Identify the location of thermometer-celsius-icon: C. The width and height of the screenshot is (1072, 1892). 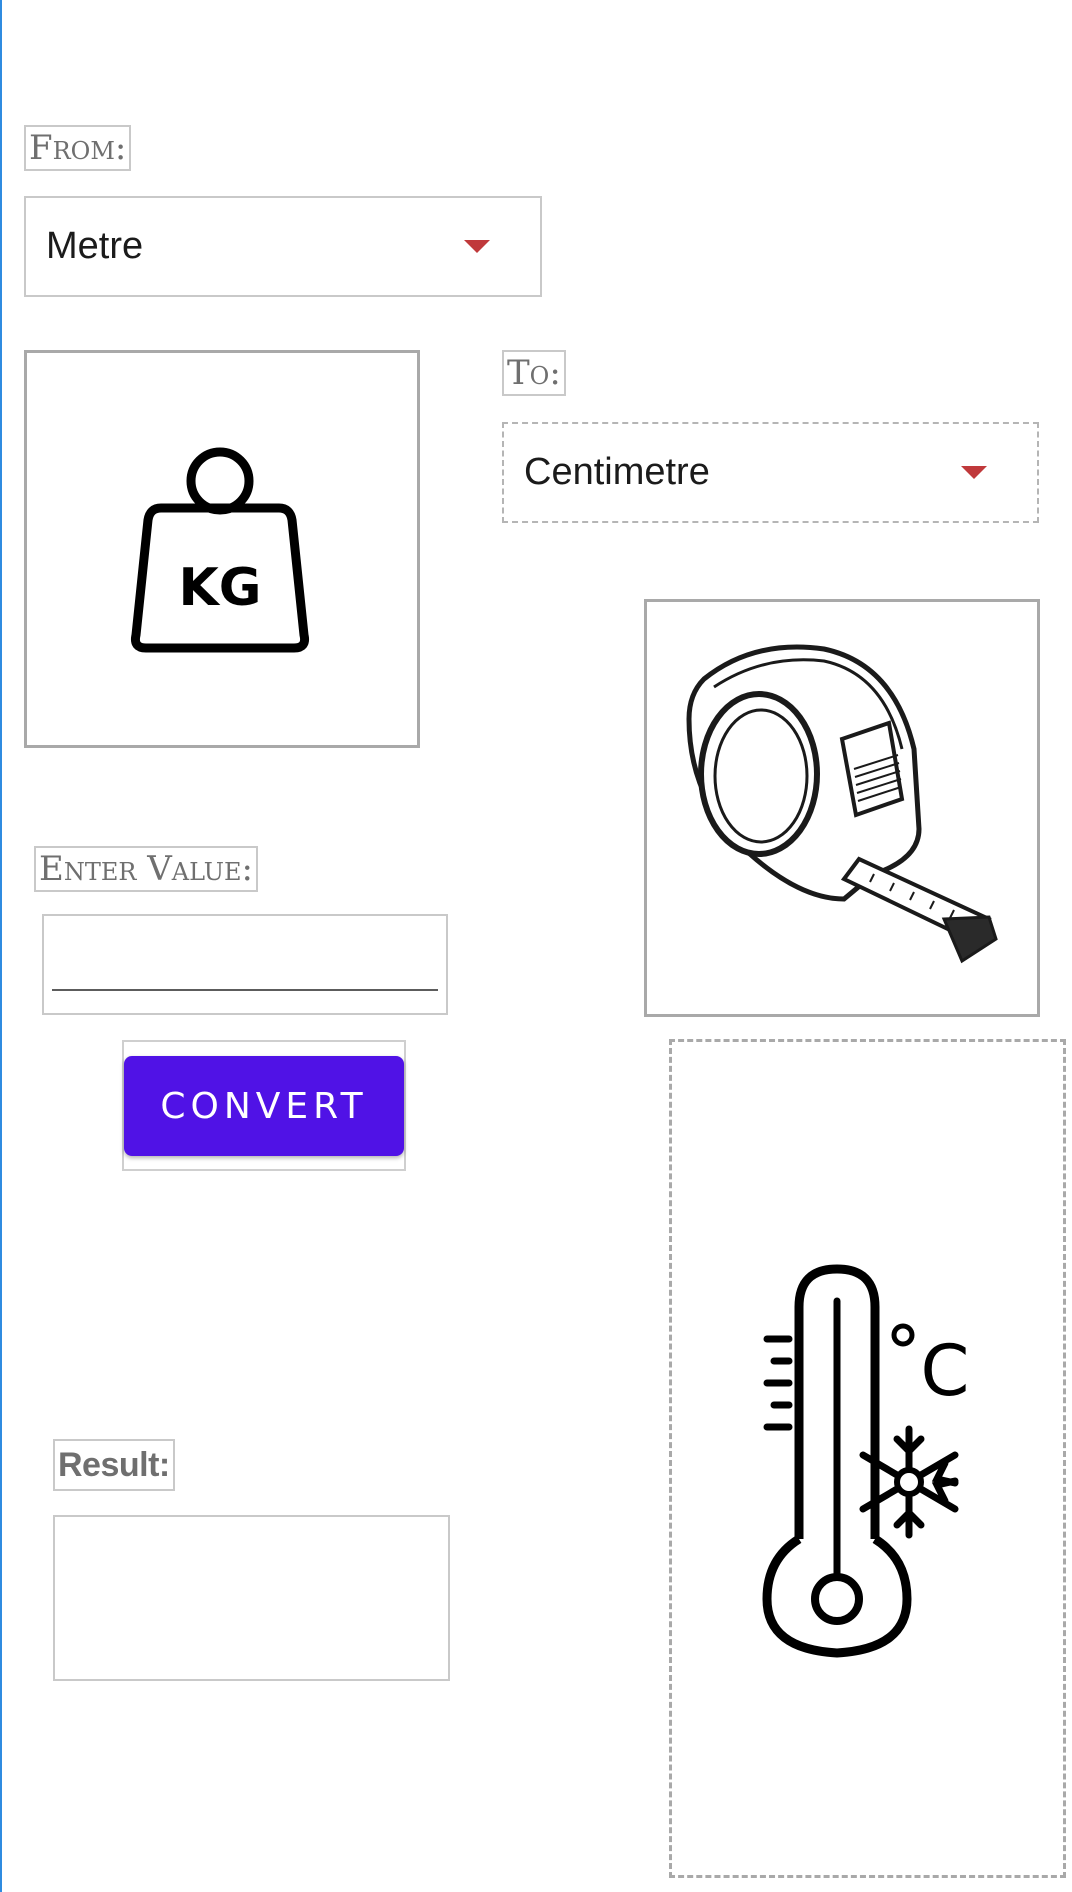
(866, 1461).